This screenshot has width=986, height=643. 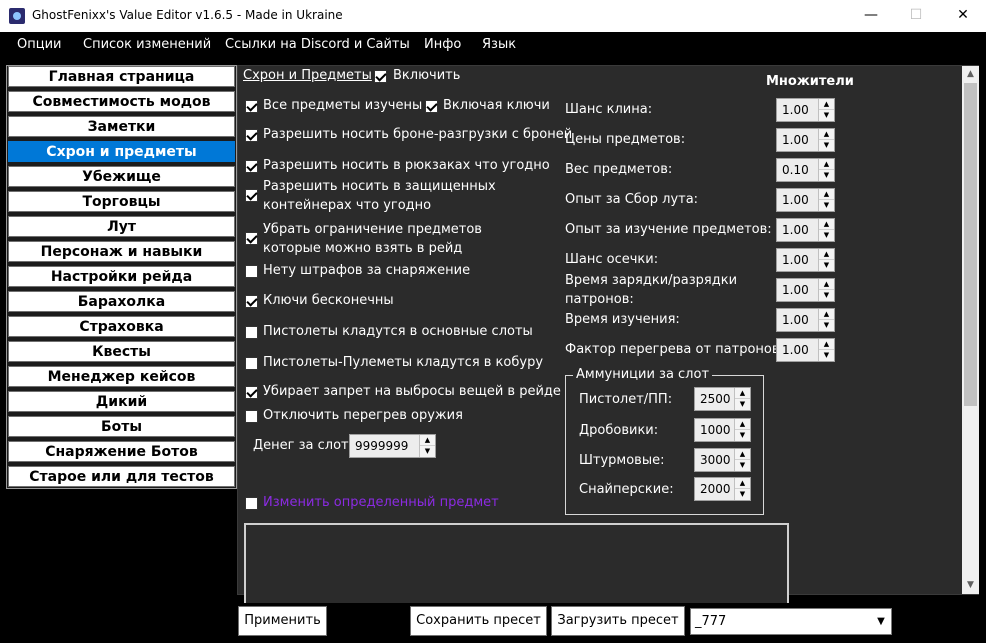 What do you see at coordinates (121, 401) in the screenshot?
I see `sidebar-item-scav: Дикий` at bounding box center [121, 401].